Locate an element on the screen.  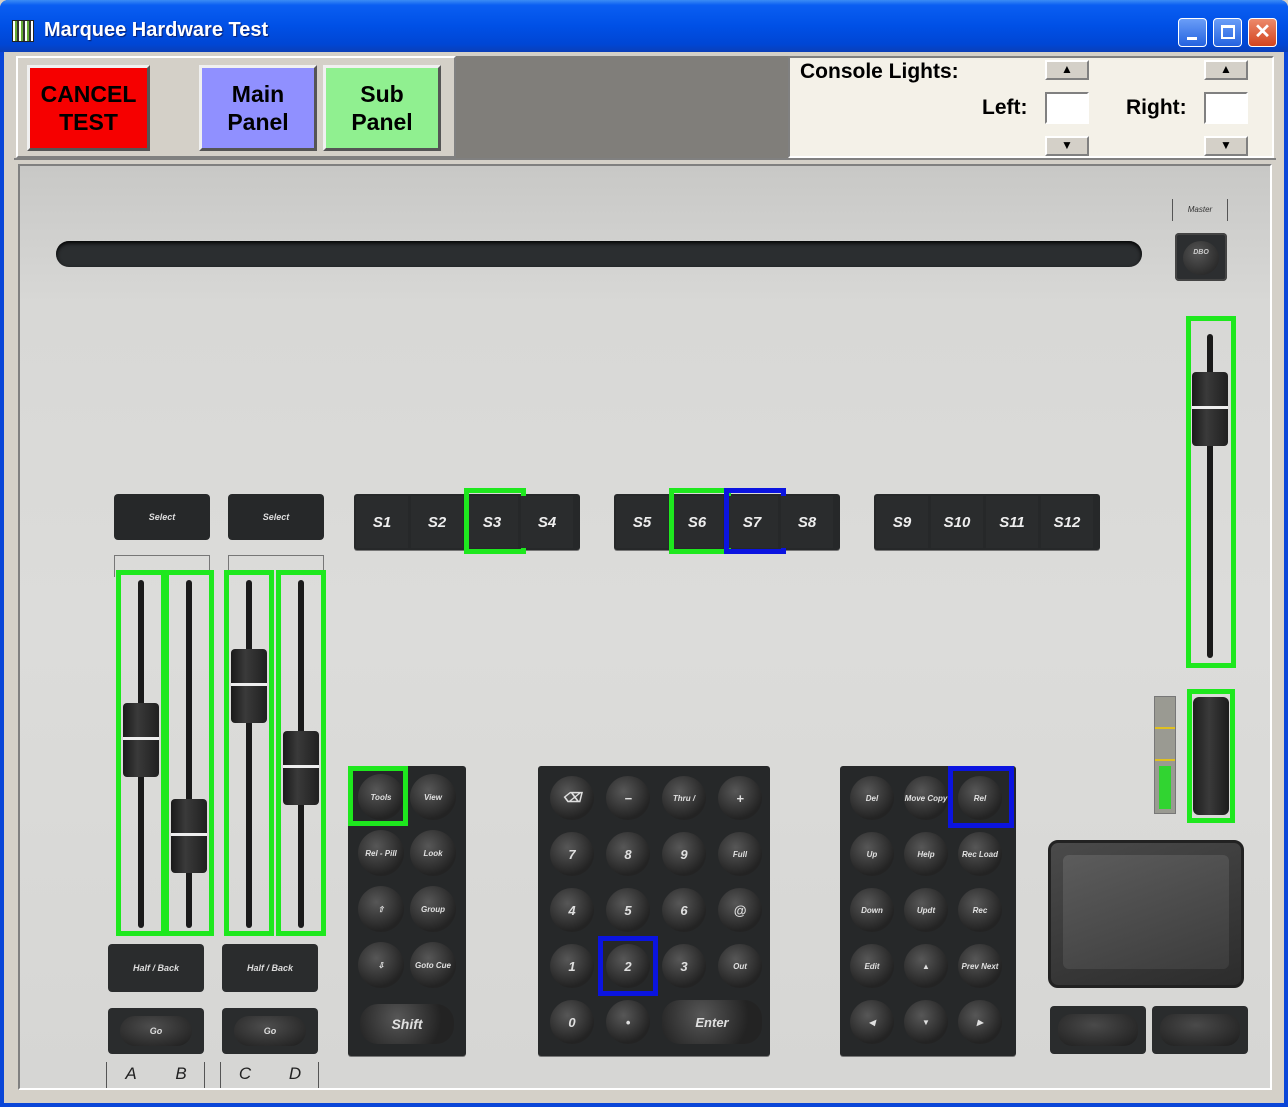
numpad-key-9: 5 is located at coordinates (628, 910).